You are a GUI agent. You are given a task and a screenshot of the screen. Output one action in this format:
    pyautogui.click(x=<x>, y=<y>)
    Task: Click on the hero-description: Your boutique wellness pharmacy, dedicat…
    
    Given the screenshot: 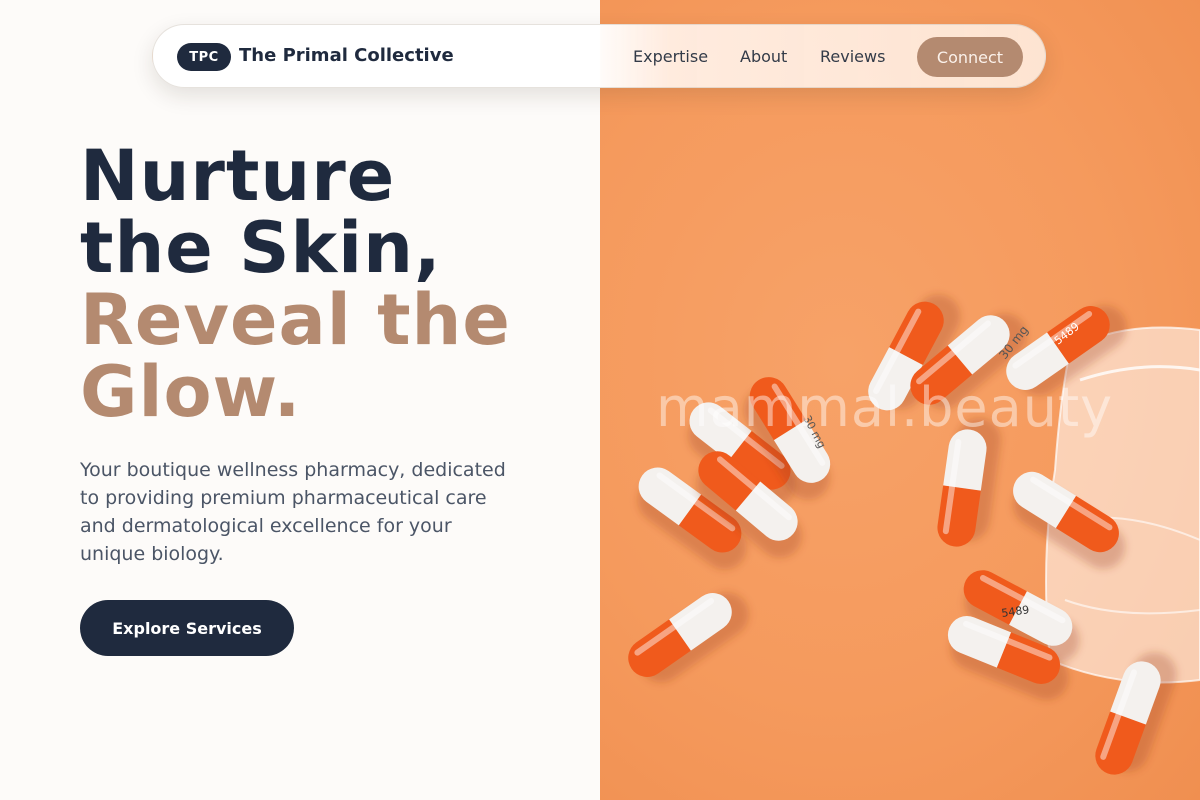 What is the action you would take?
    pyautogui.click(x=293, y=512)
    